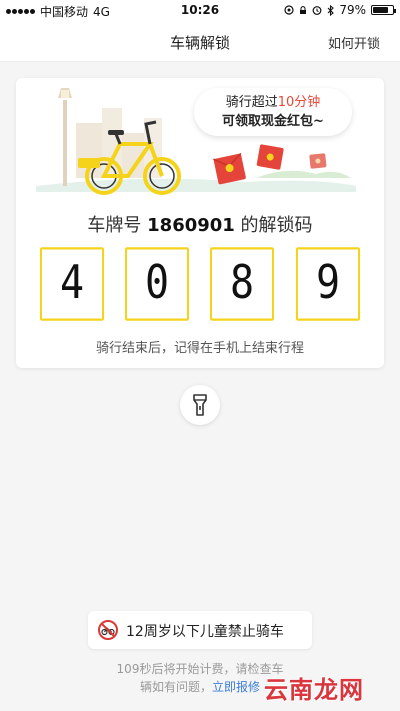 The height and width of the screenshot is (711, 400). I want to click on plate-prefix: 车牌号, so click(117, 225).